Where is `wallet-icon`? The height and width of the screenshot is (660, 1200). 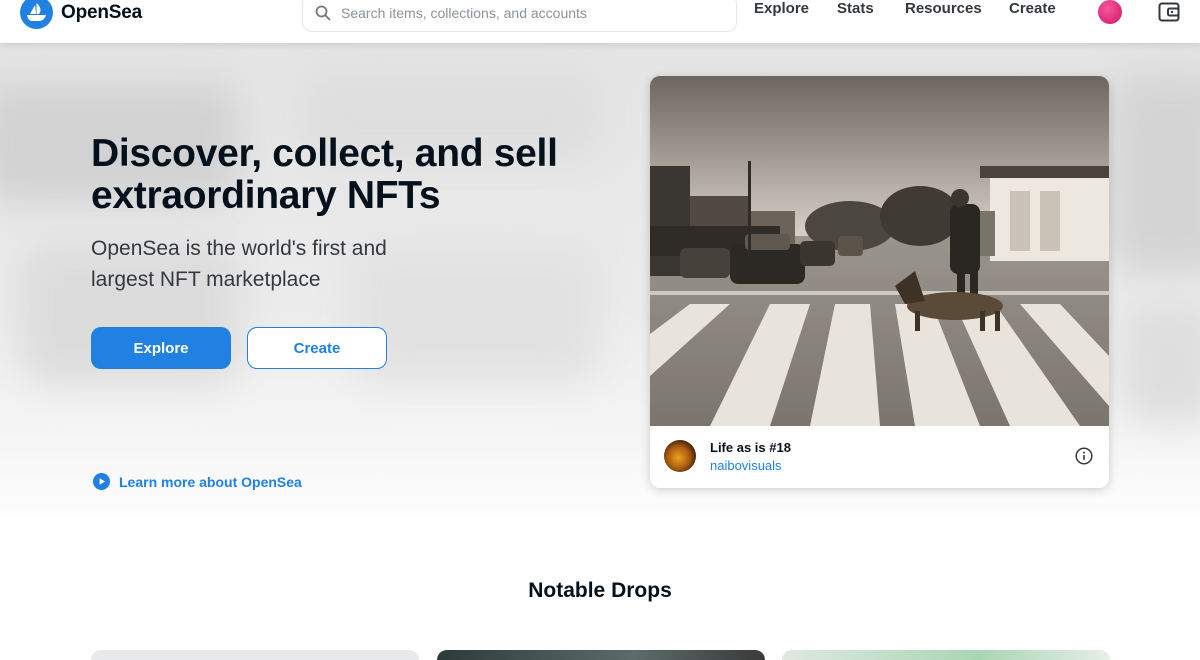 wallet-icon is located at coordinates (1169, 12).